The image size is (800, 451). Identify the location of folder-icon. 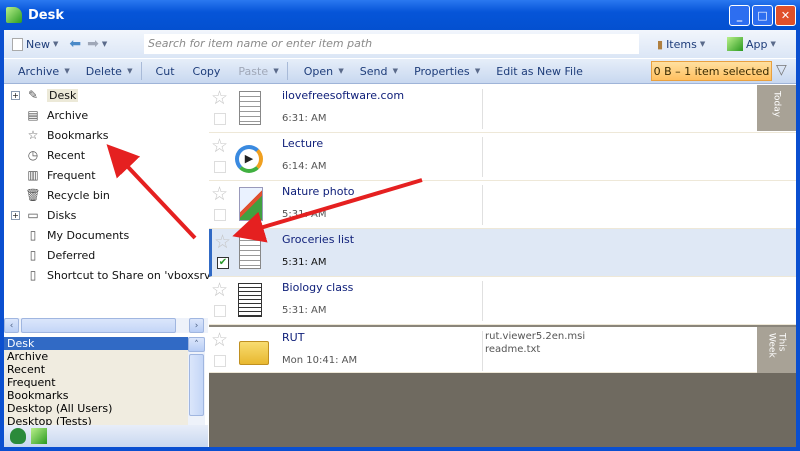
(254, 353).